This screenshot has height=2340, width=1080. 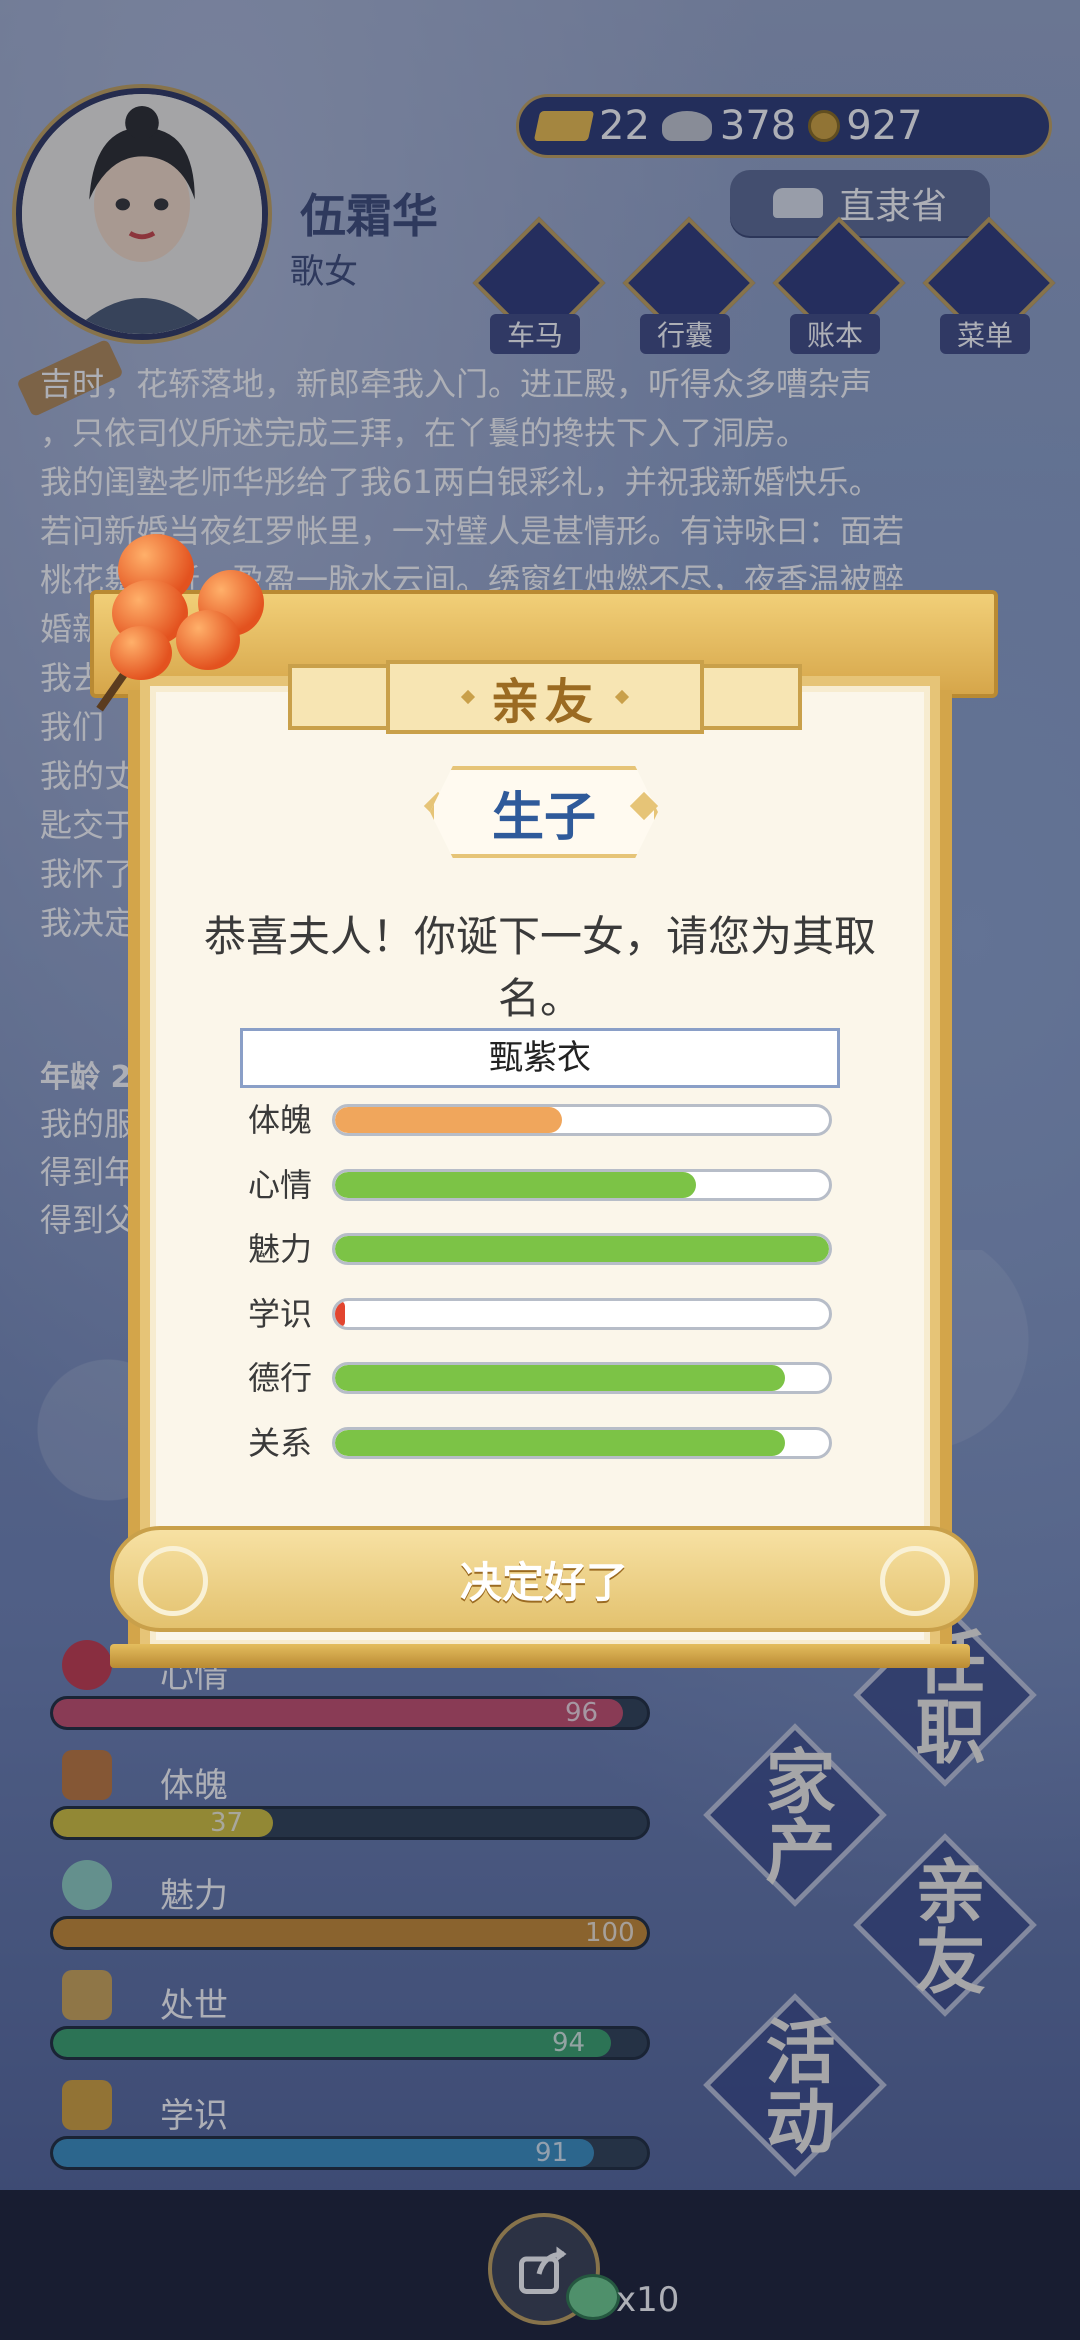 What do you see at coordinates (543, 1582) in the screenshot?
I see `confirm-button-label: 决定好了` at bounding box center [543, 1582].